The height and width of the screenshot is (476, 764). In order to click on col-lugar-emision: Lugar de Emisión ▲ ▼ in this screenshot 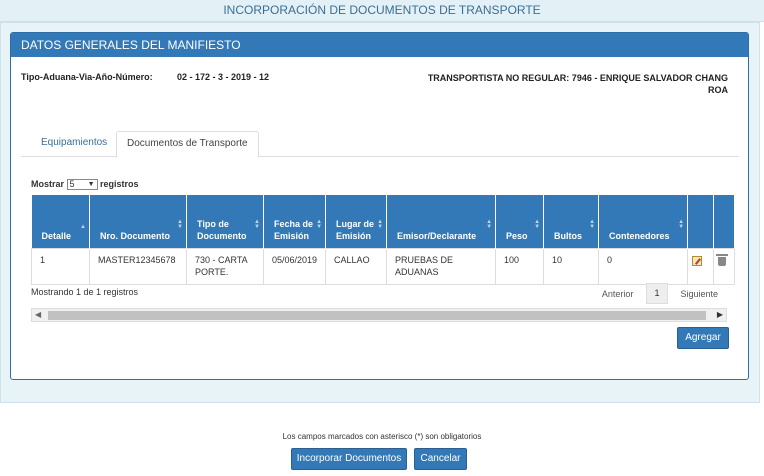, I will do `click(356, 221)`.